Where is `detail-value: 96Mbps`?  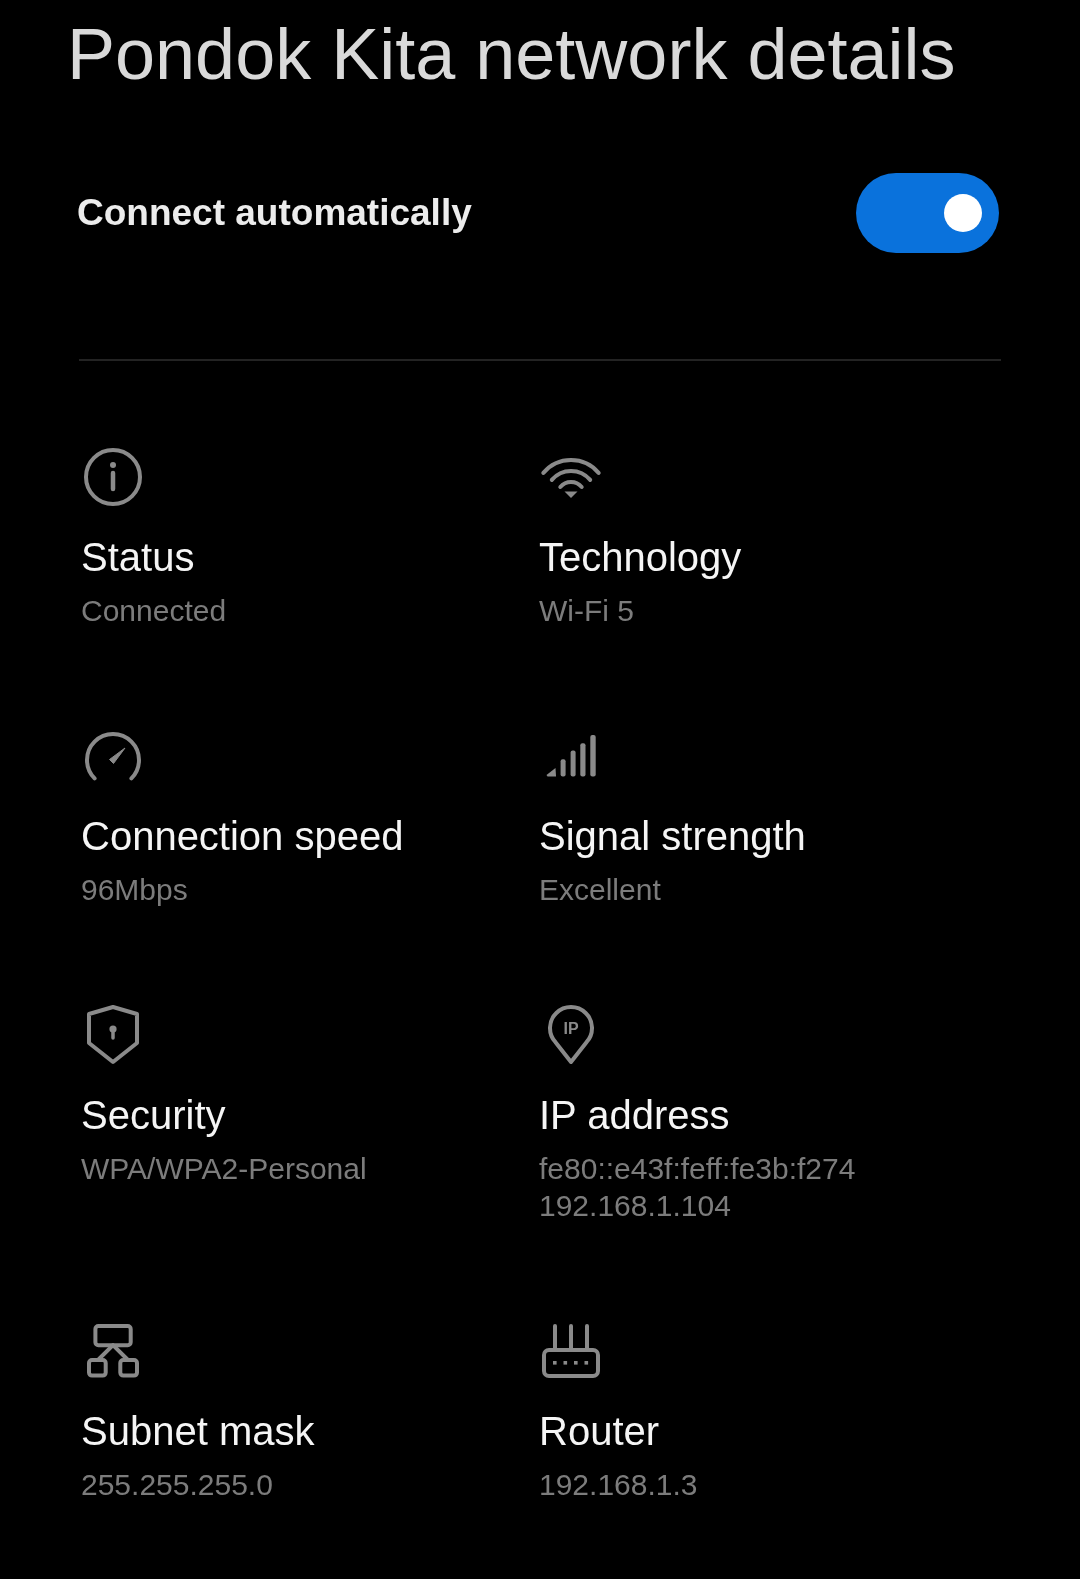 detail-value: 96Mbps is located at coordinates (134, 890).